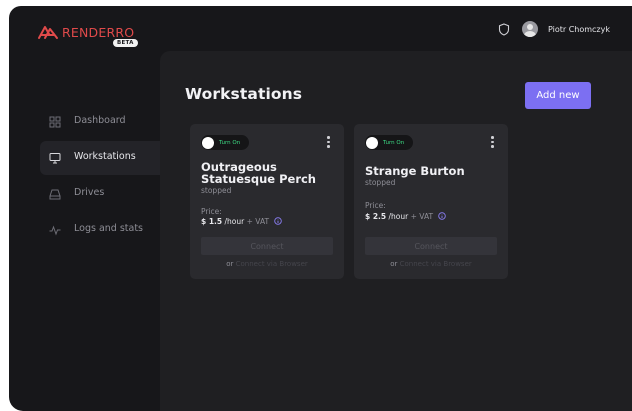 The width and height of the screenshot is (632, 411). What do you see at coordinates (55, 230) in the screenshot?
I see `activity-icon` at bounding box center [55, 230].